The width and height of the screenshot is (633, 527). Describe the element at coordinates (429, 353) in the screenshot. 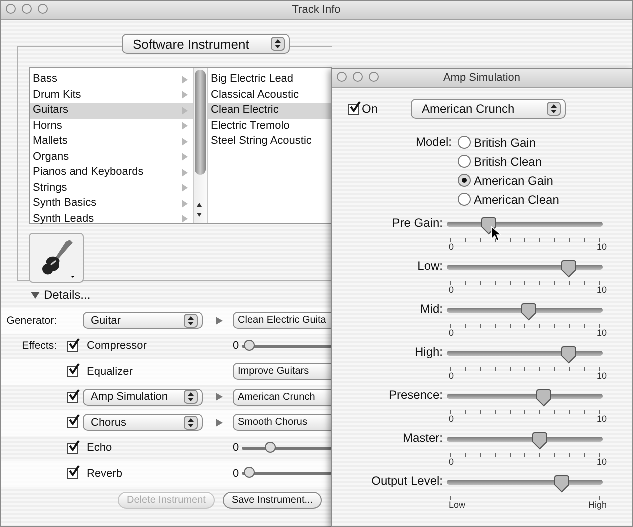

I see `slider-label: High:` at that location.